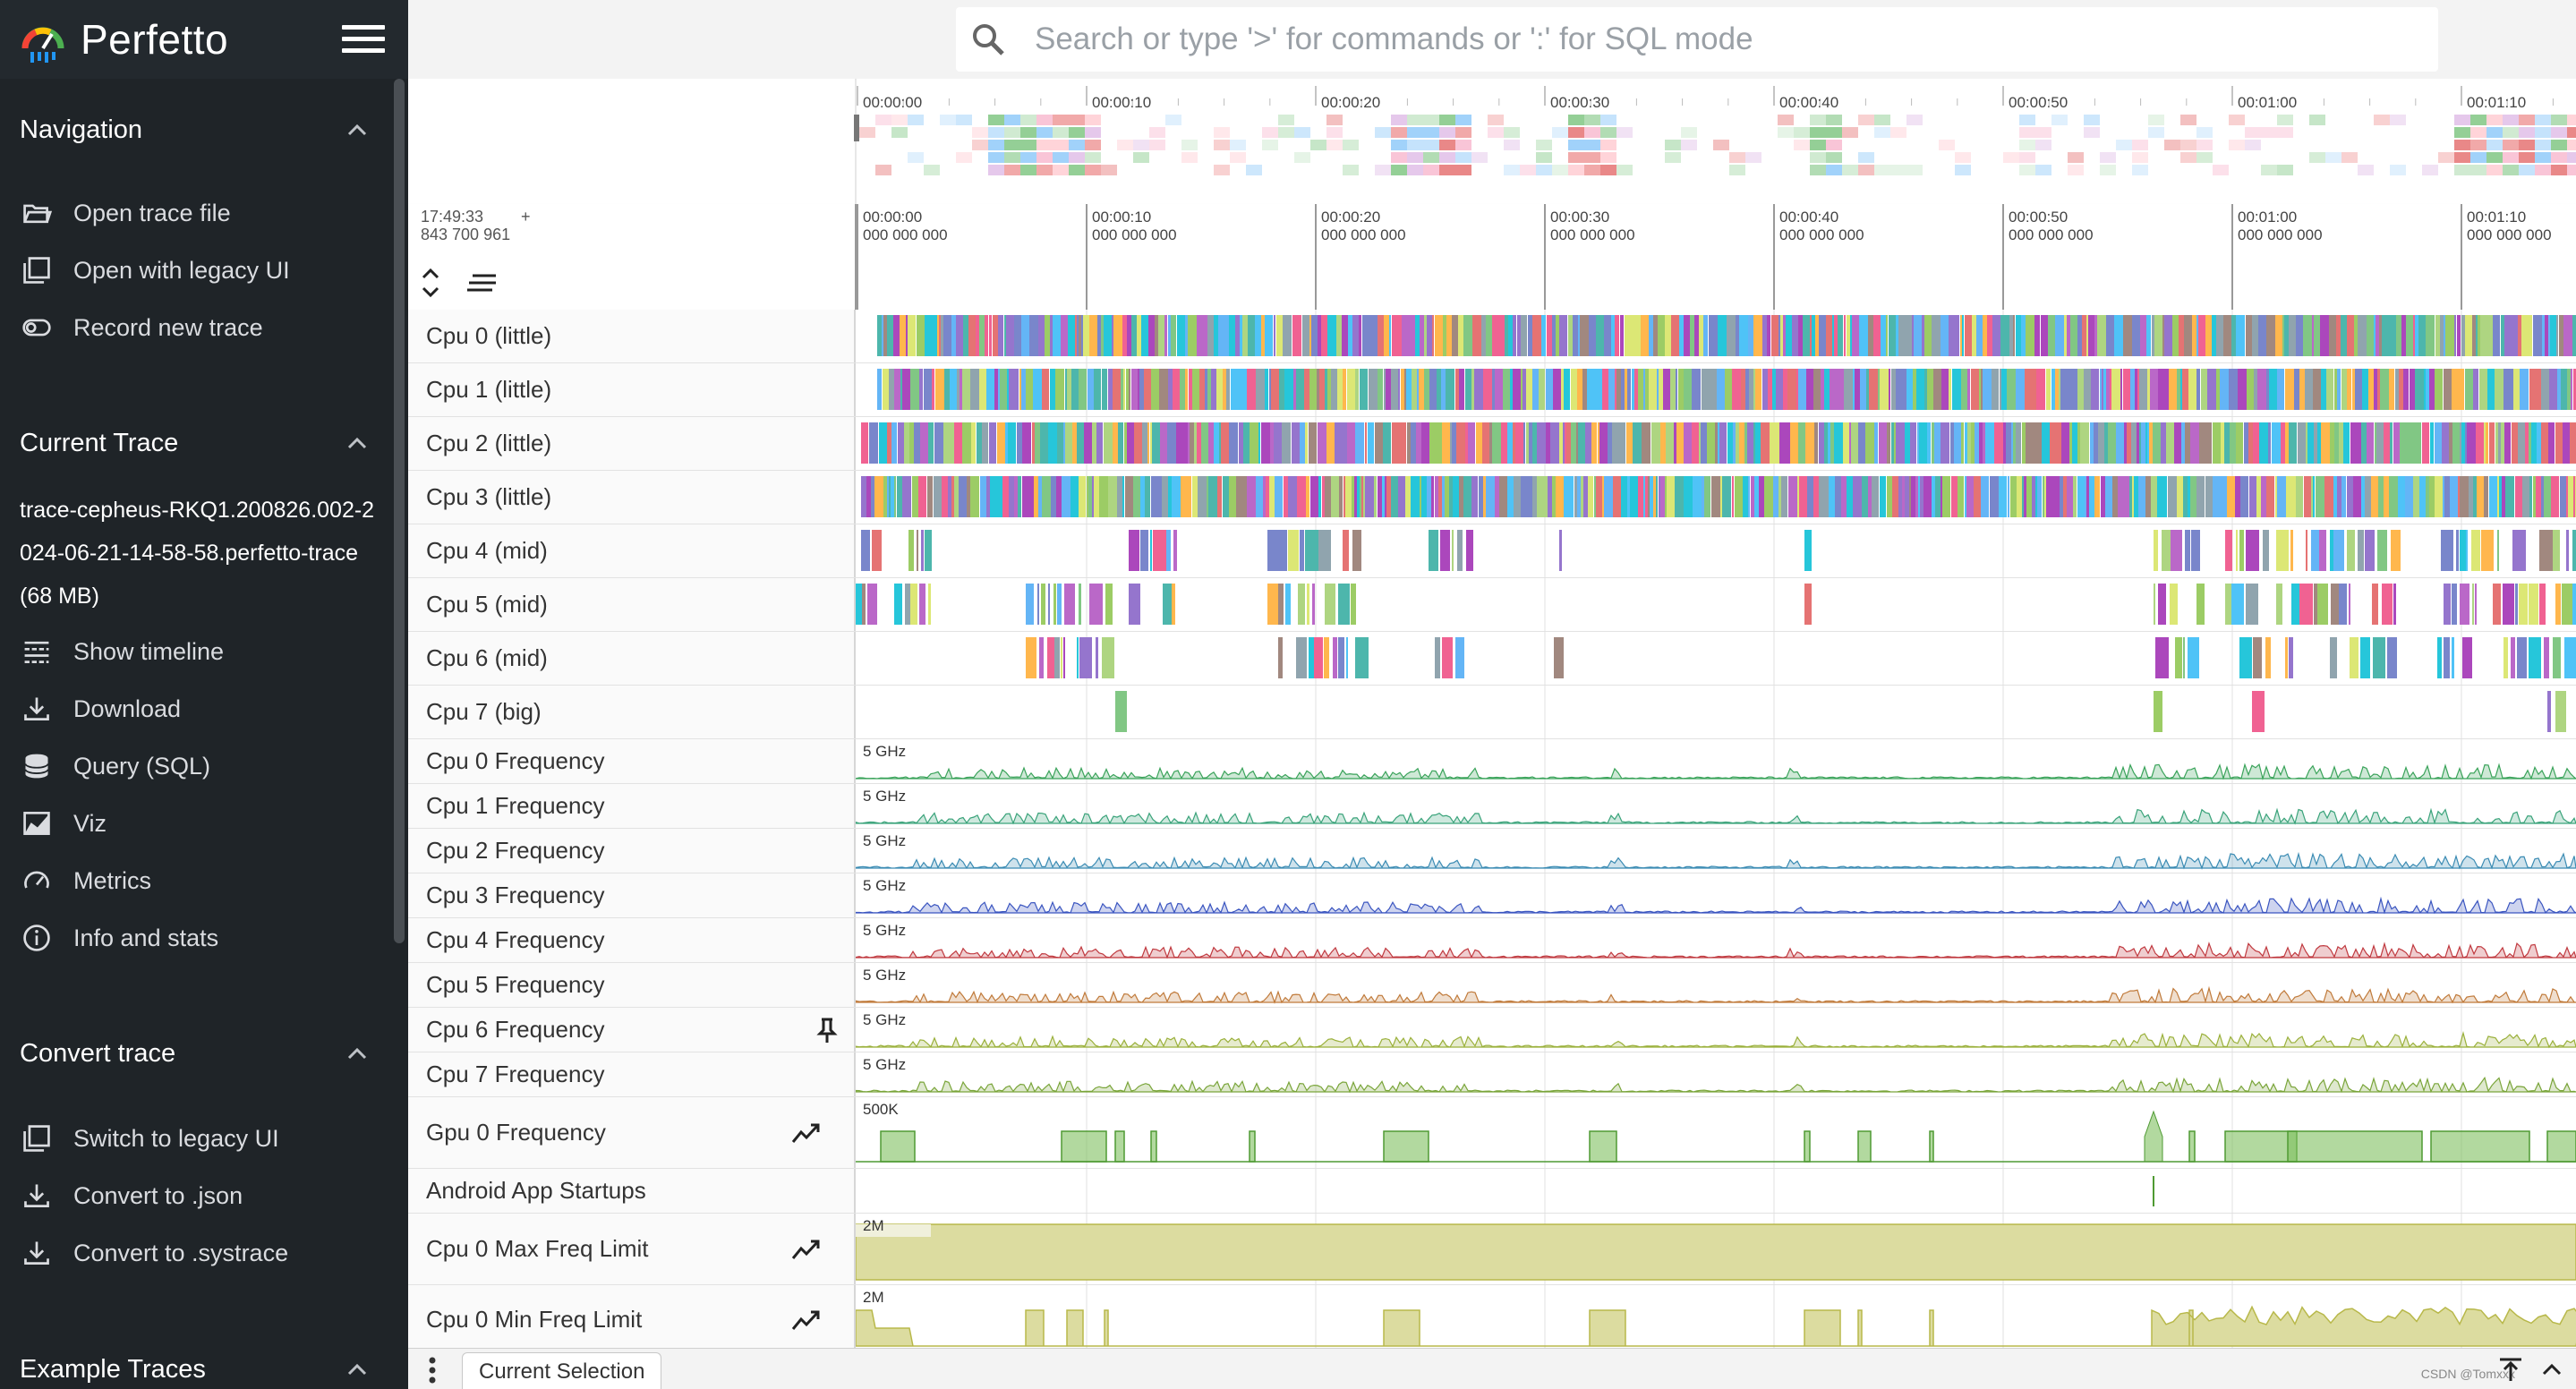 Image resolution: width=2576 pixels, height=1389 pixels. Describe the element at coordinates (632, 985) in the screenshot. I see `track-label: Cpu 5 Frequency` at that location.